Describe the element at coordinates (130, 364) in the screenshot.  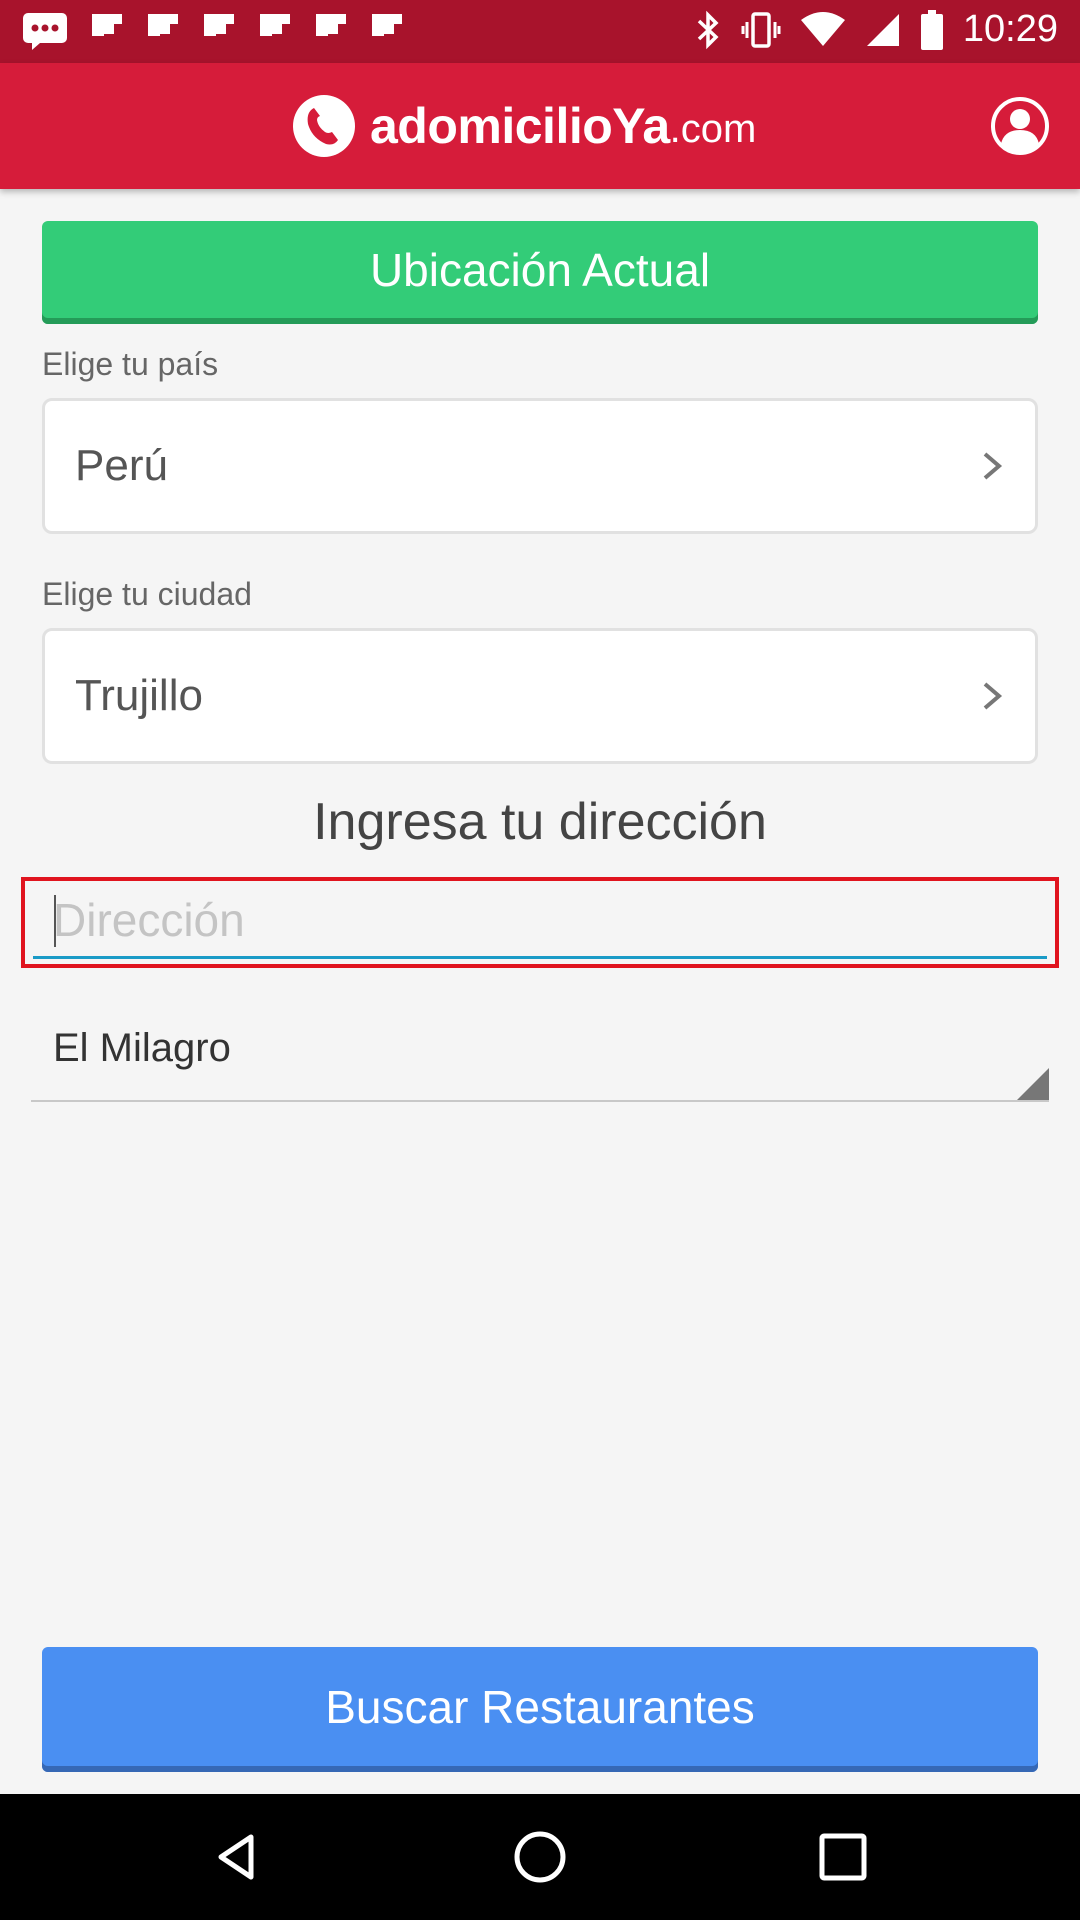
I see `country-label: Elige tu país` at that location.